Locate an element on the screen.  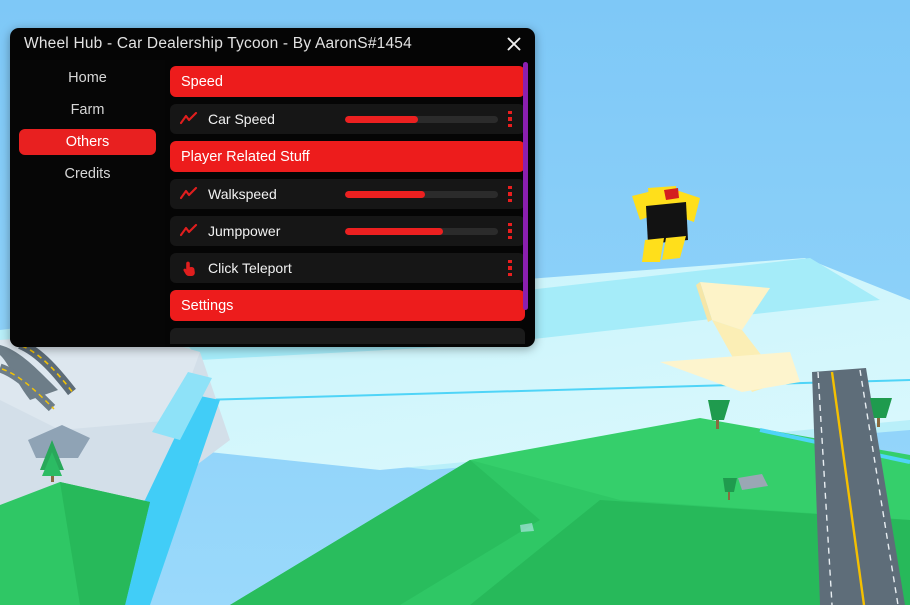
sidebar-item-label: Farm is located at coordinates (87, 110).